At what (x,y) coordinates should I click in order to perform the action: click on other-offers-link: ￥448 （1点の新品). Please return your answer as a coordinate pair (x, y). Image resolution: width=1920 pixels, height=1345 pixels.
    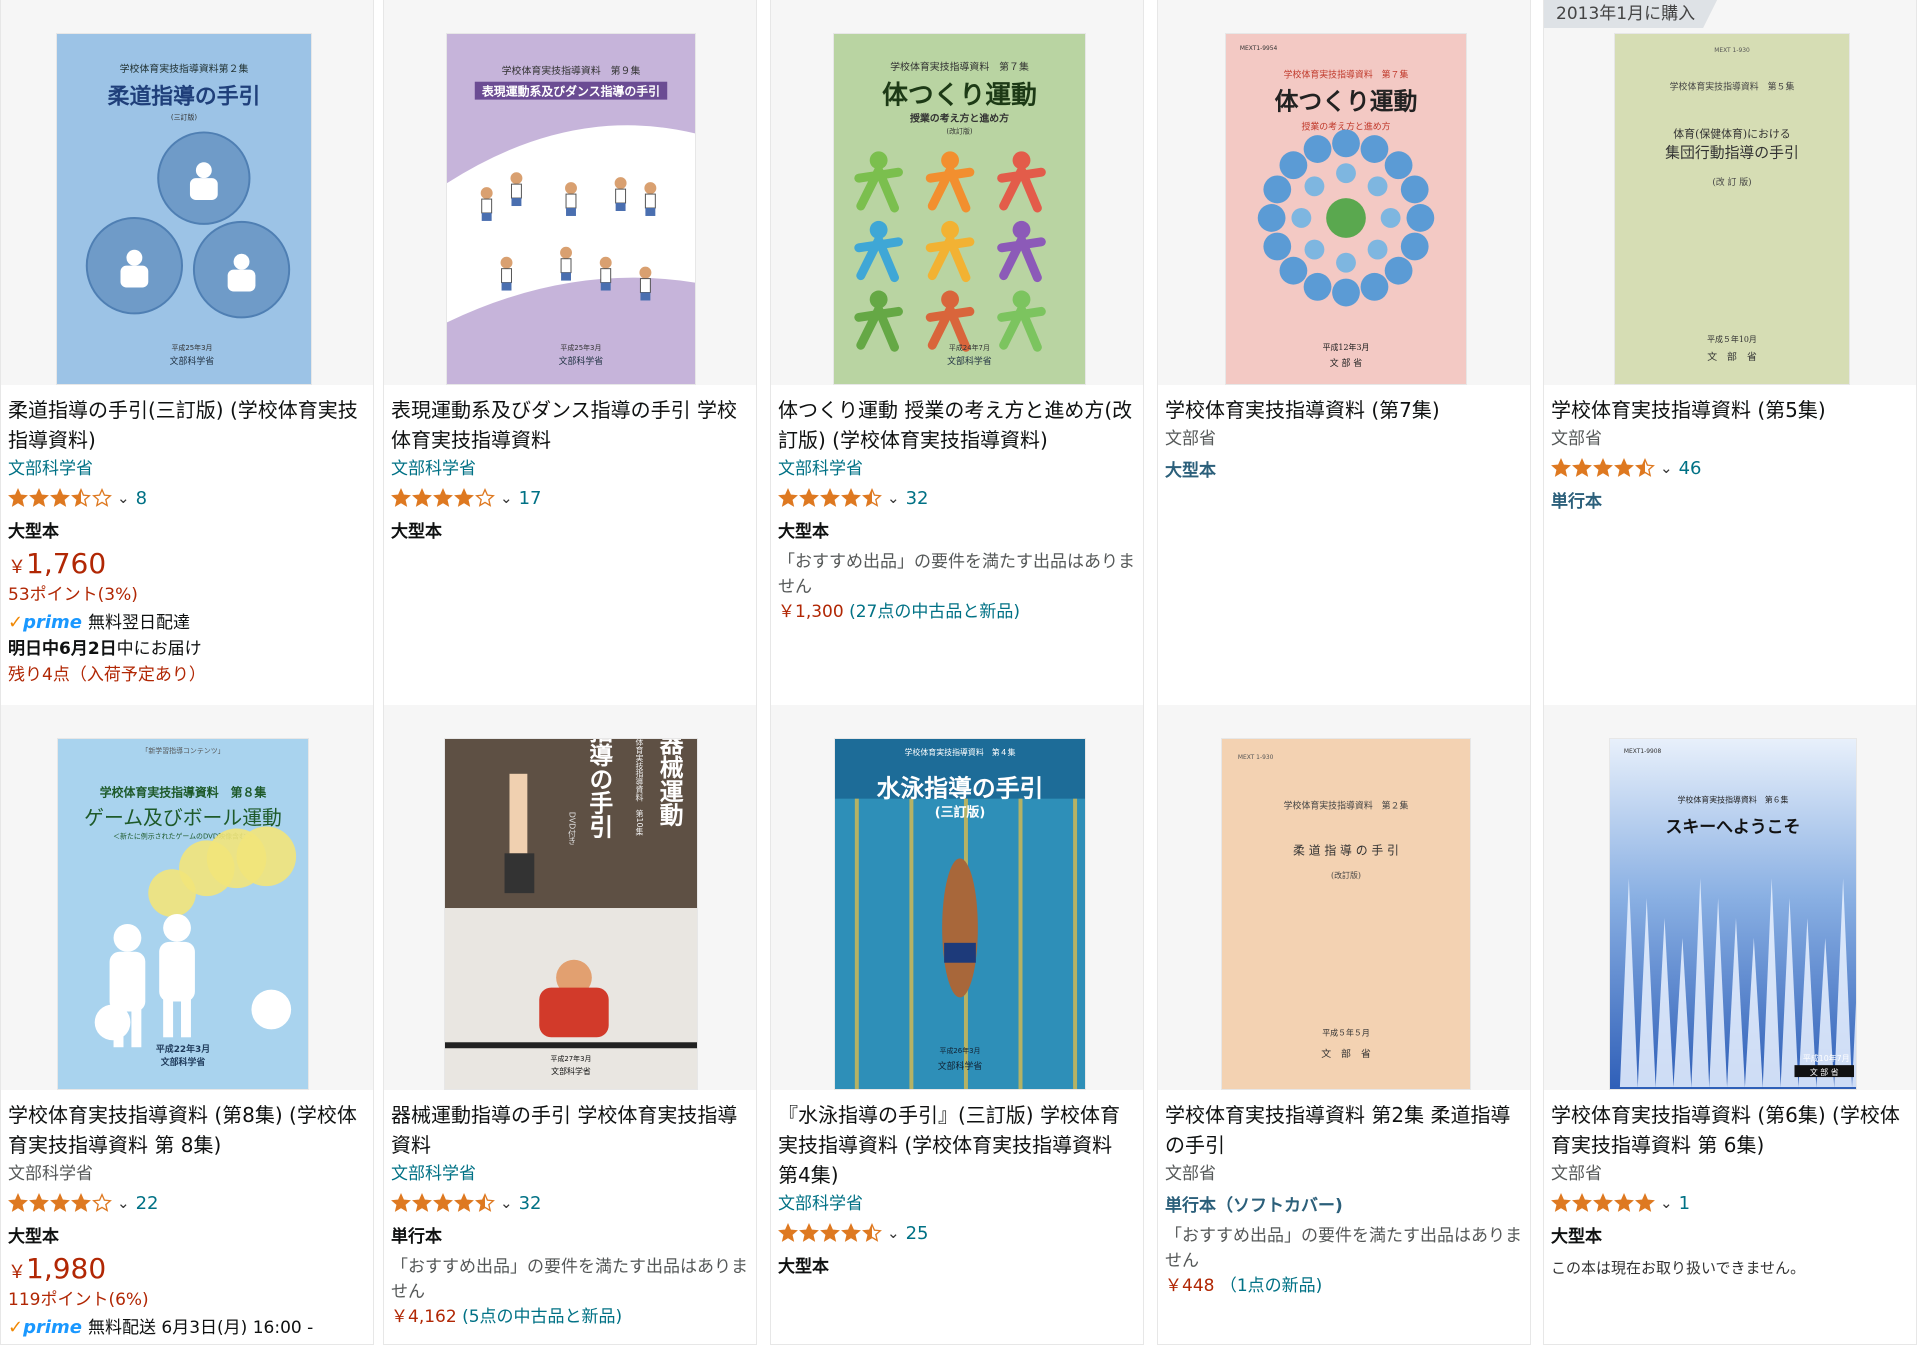
    Looking at the image, I should click on (1343, 1286).